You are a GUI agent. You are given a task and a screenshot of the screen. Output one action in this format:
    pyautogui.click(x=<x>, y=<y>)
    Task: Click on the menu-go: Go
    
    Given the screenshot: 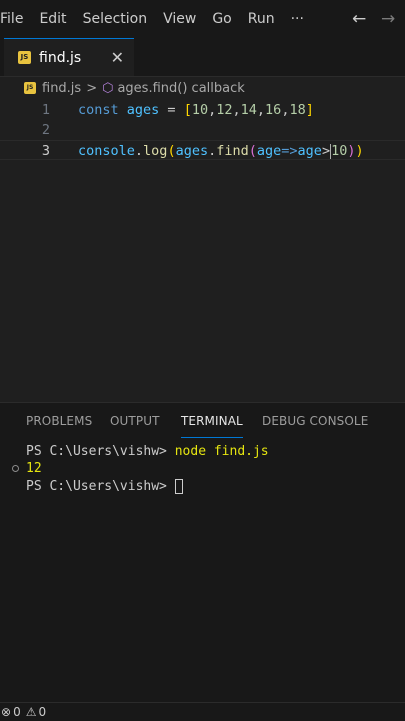 What is the action you would take?
    pyautogui.click(x=221, y=19)
    